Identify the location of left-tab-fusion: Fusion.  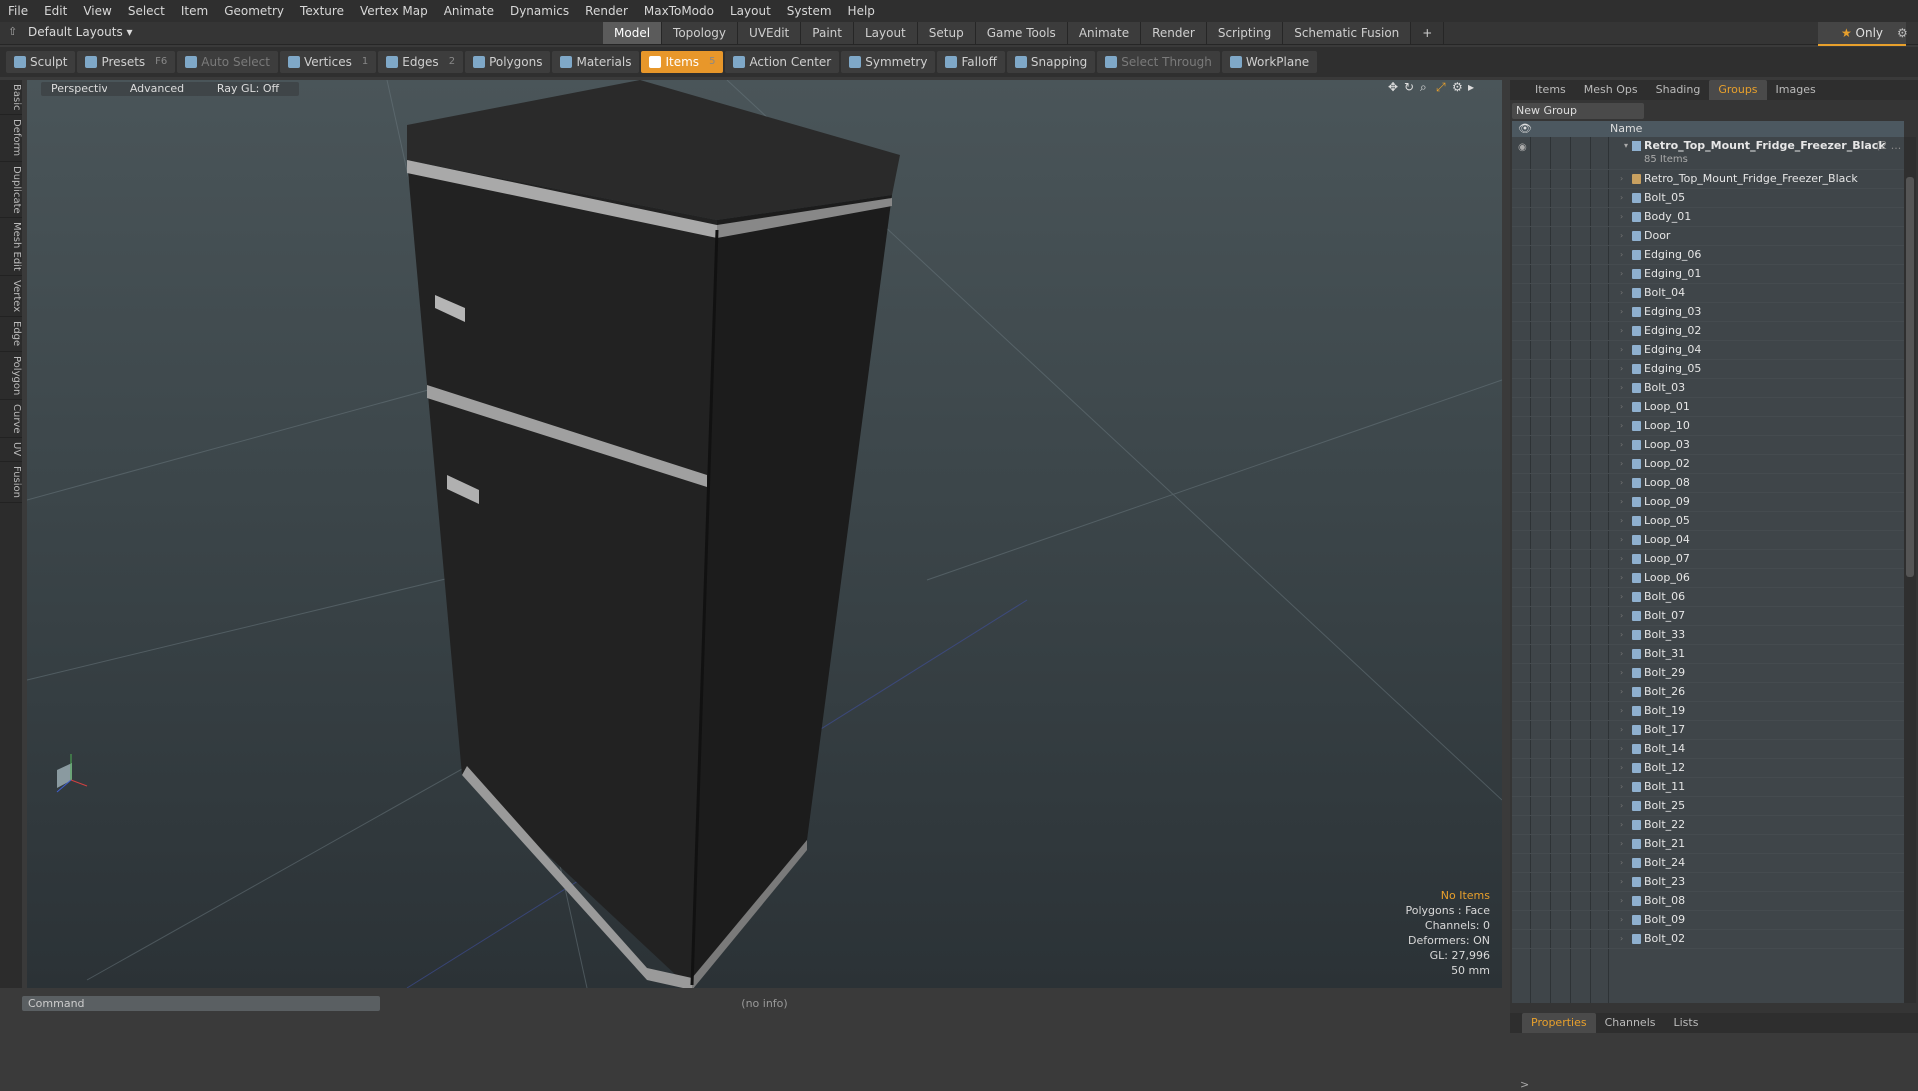
(11, 482).